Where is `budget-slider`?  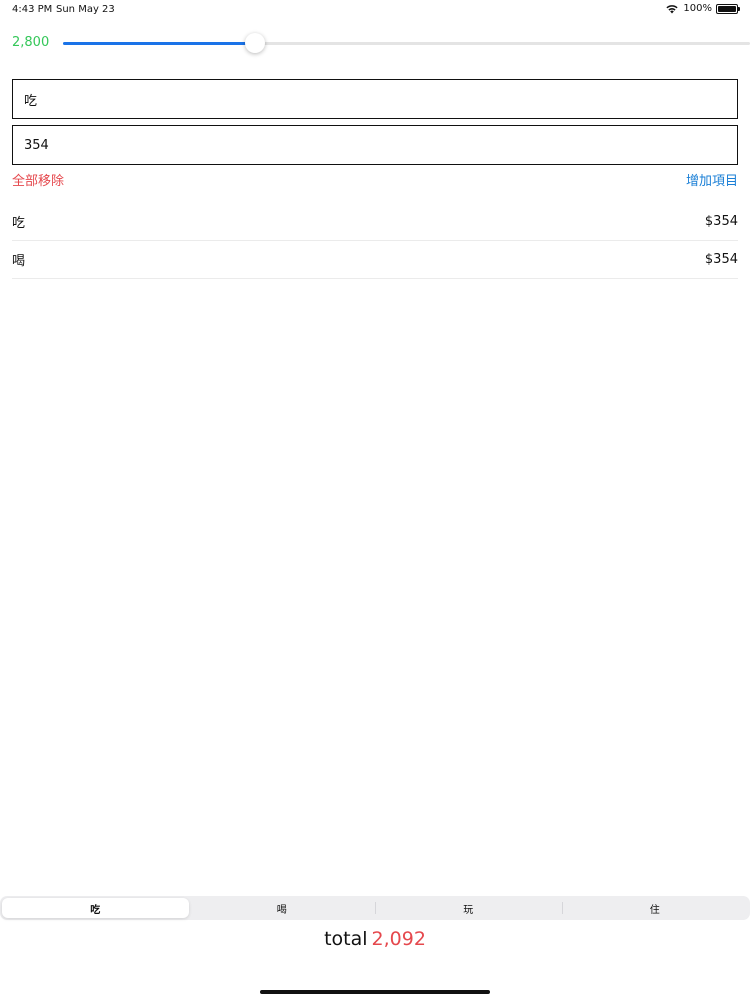 budget-slider is located at coordinates (406, 43).